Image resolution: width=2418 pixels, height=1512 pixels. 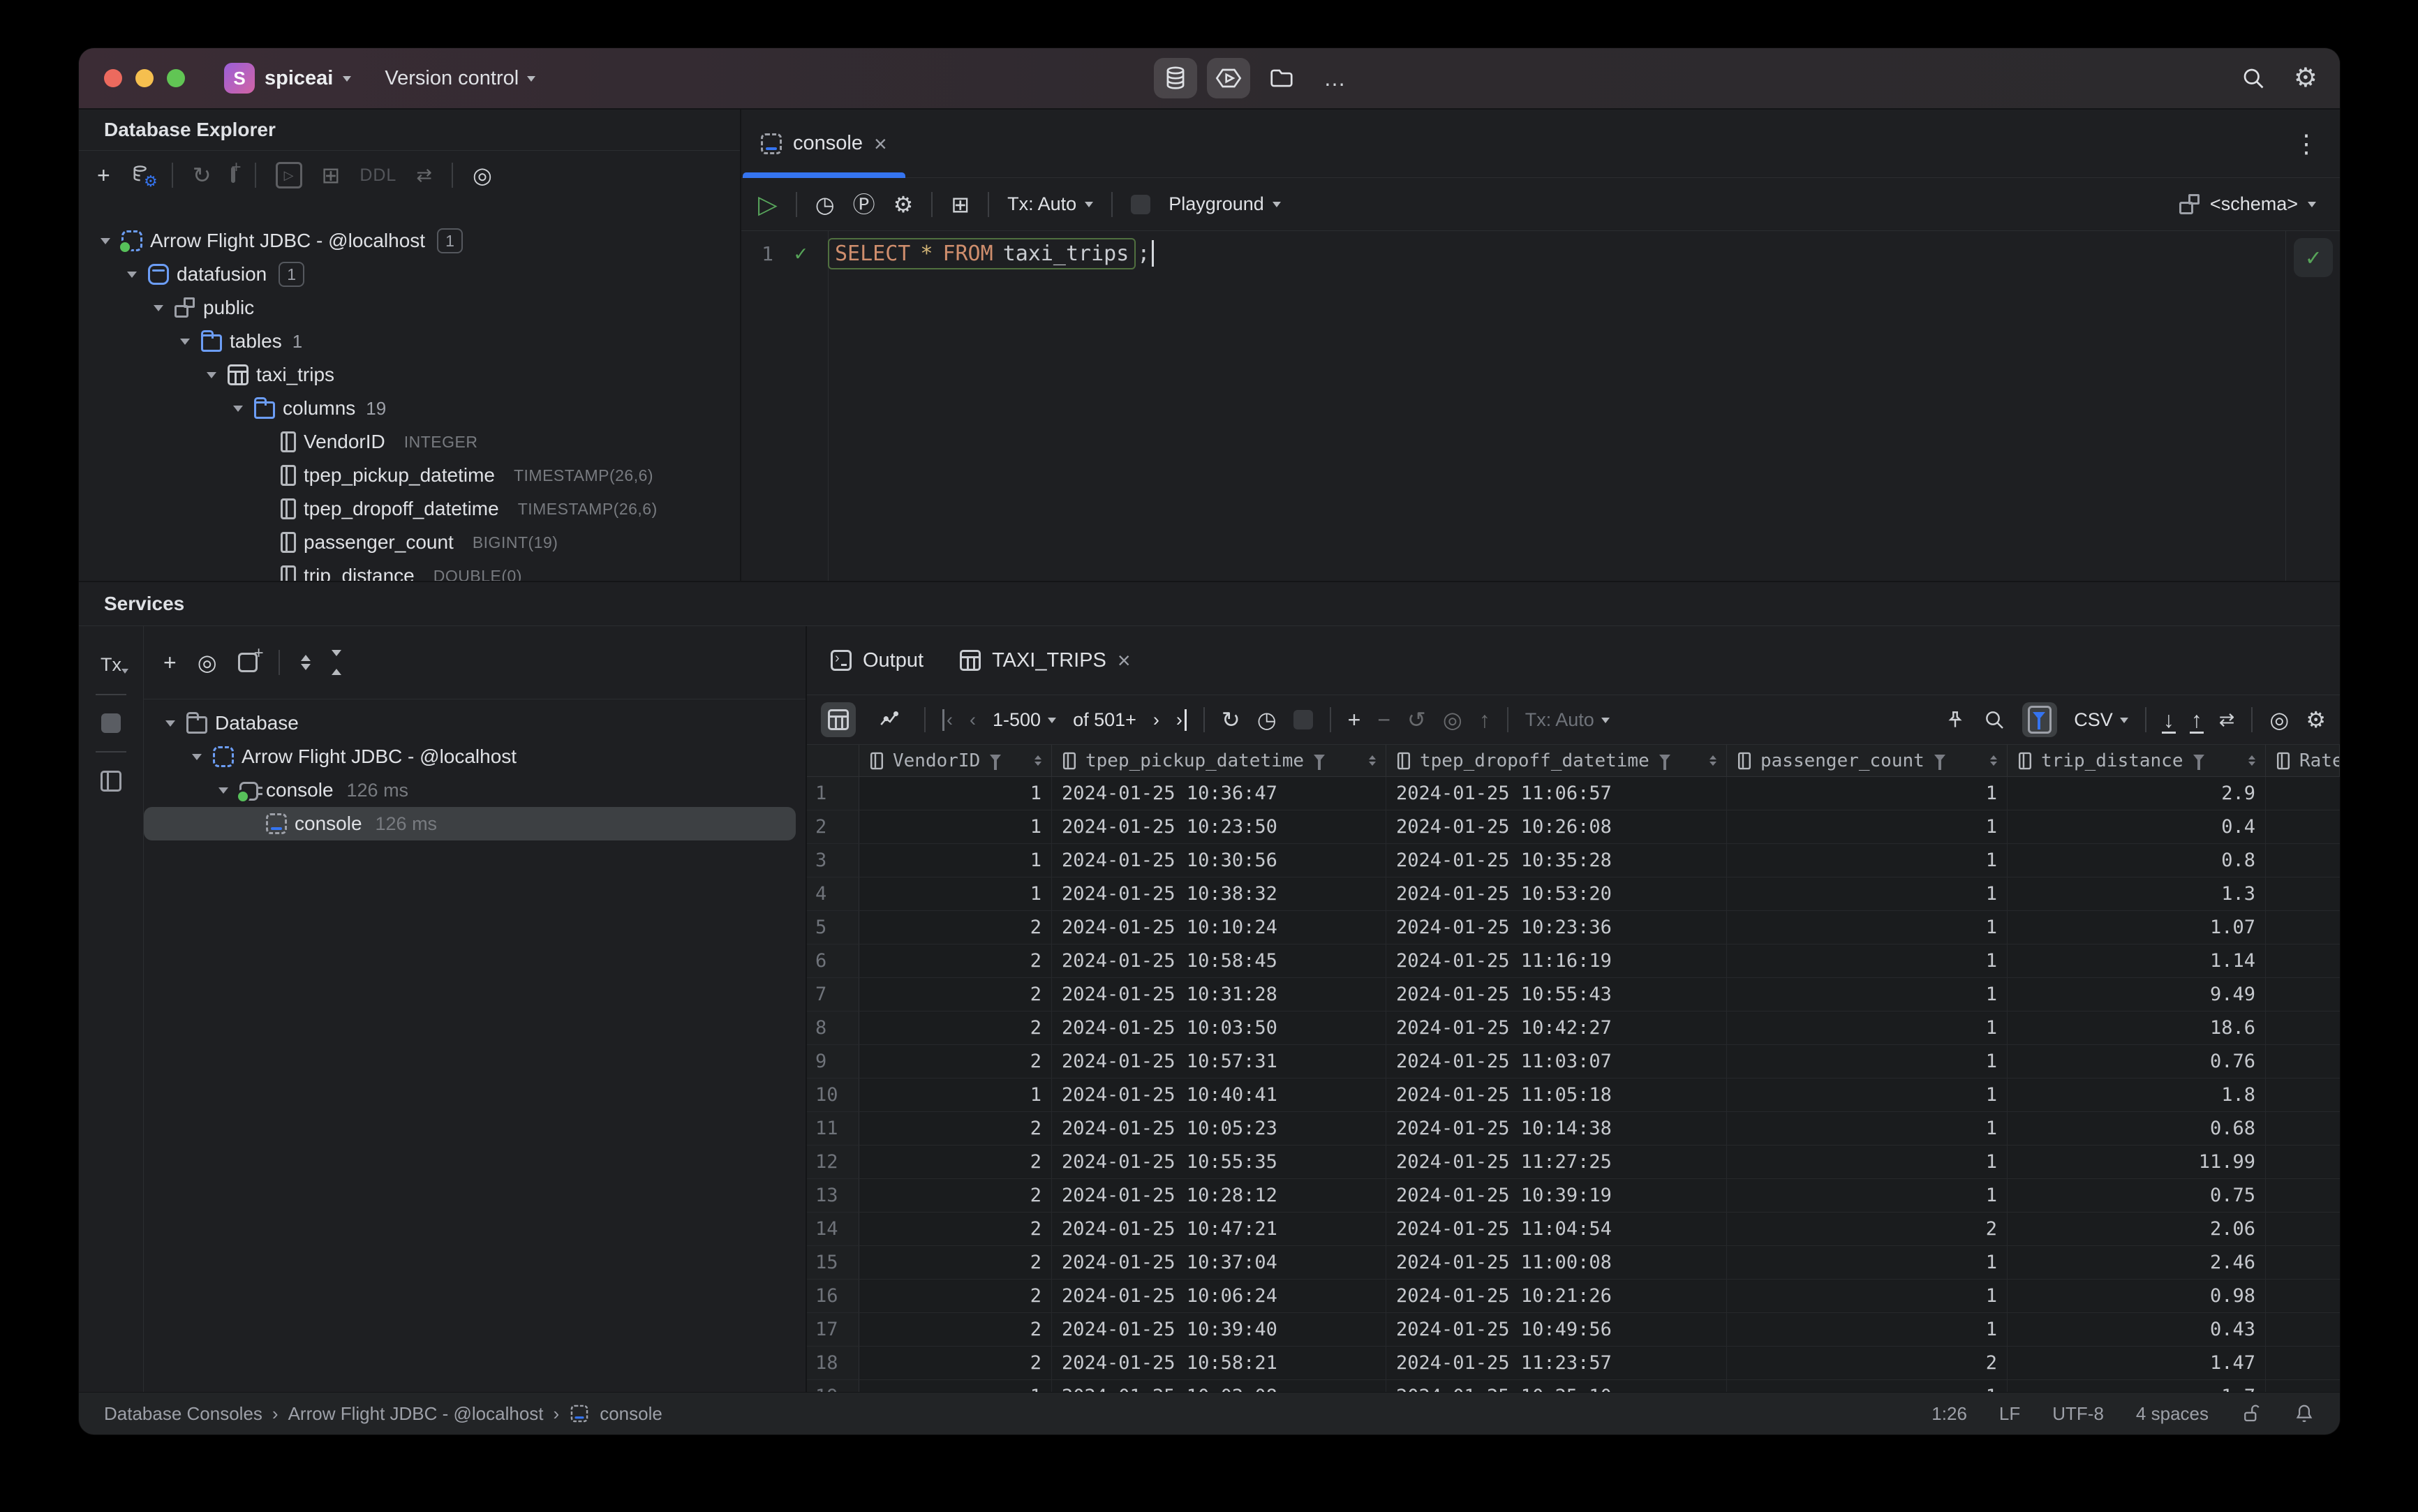 What do you see at coordinates (460, 78) in the screenshot?
I see `version-control-widget: Version control` at bounding box center [460, 78].